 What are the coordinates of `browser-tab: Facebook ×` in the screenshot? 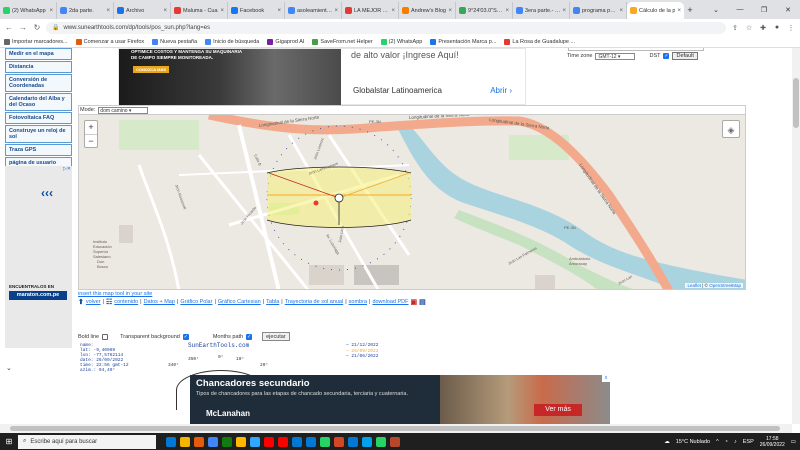 It's located at (256, 10).